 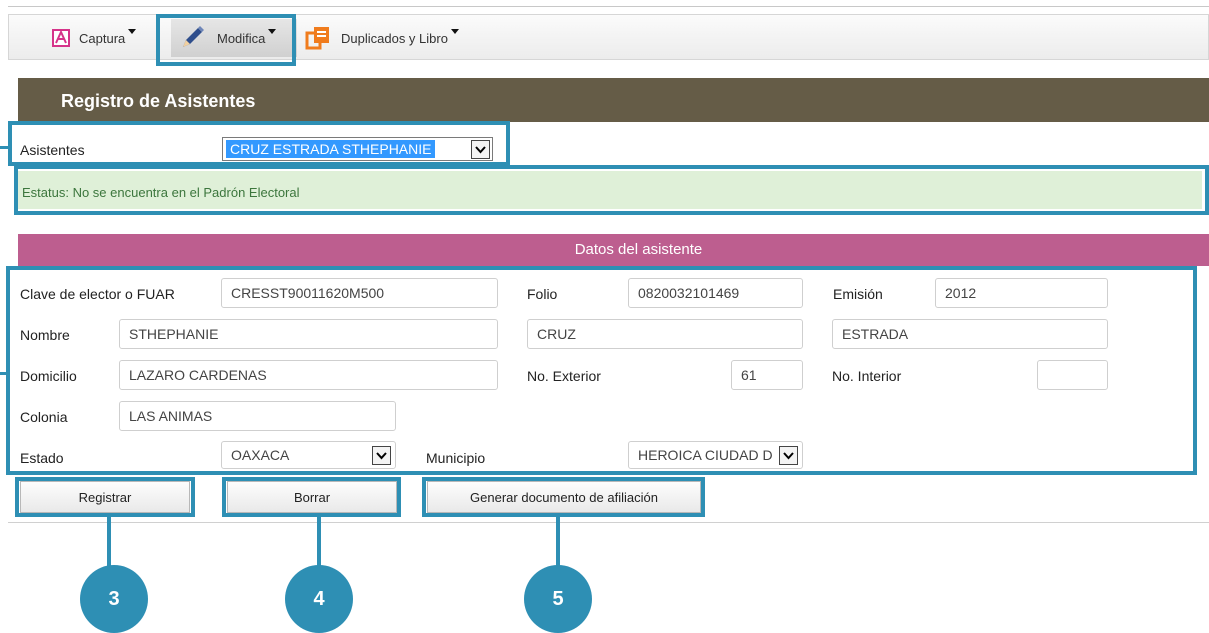 I want to click on duplicados-label: Duplicados y Libro, so click(x=394, y=38).